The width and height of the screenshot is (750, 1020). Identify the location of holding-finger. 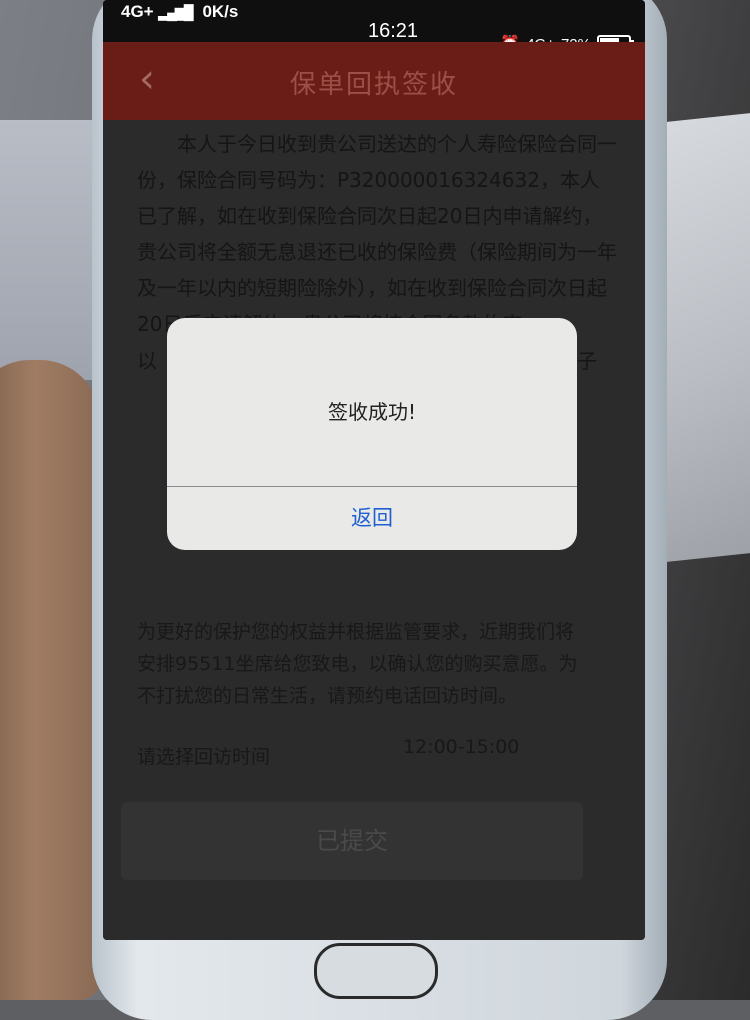
(50, 680).